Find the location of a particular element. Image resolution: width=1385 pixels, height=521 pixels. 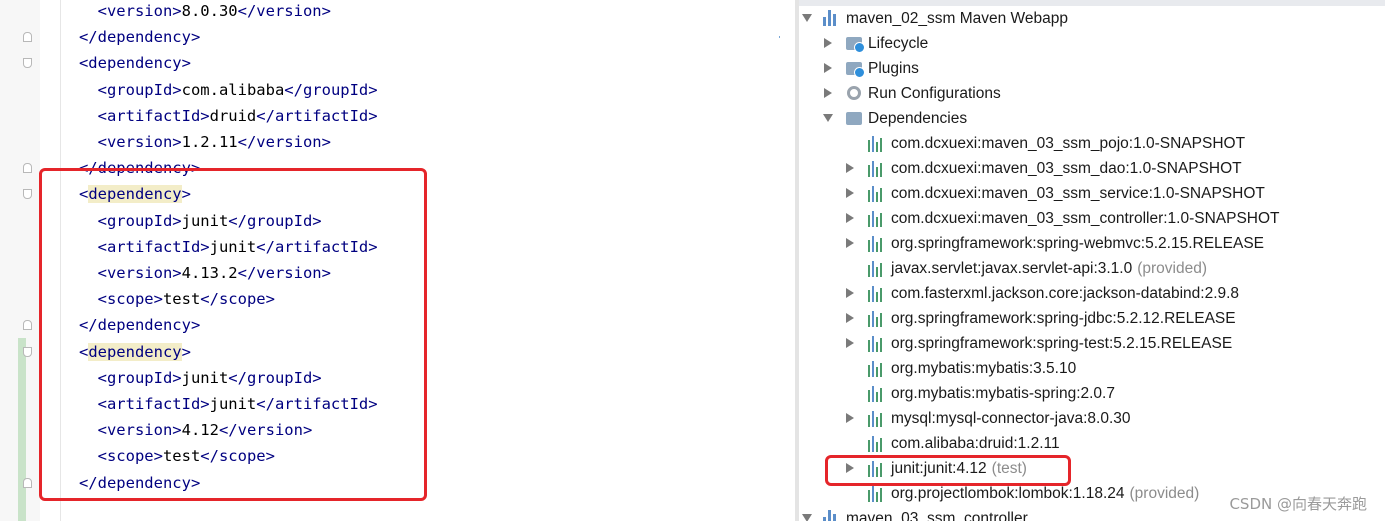

code-line: <groupId>com.alibaba</groupId> is located at coordinates (219, 90).